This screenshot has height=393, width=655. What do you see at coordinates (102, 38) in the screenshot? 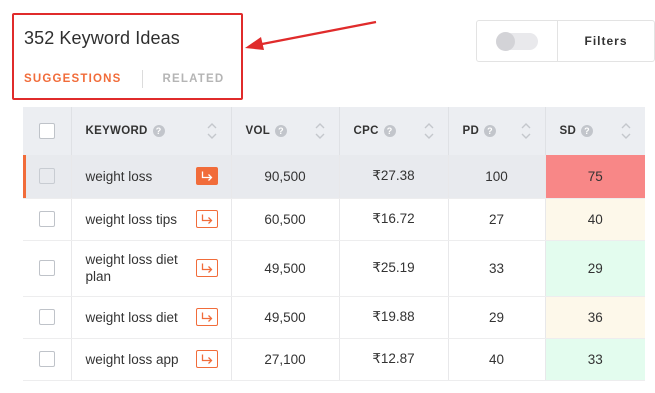
I see `page-title: 352 Keyword Ideas` at bounding box center [102, 38].